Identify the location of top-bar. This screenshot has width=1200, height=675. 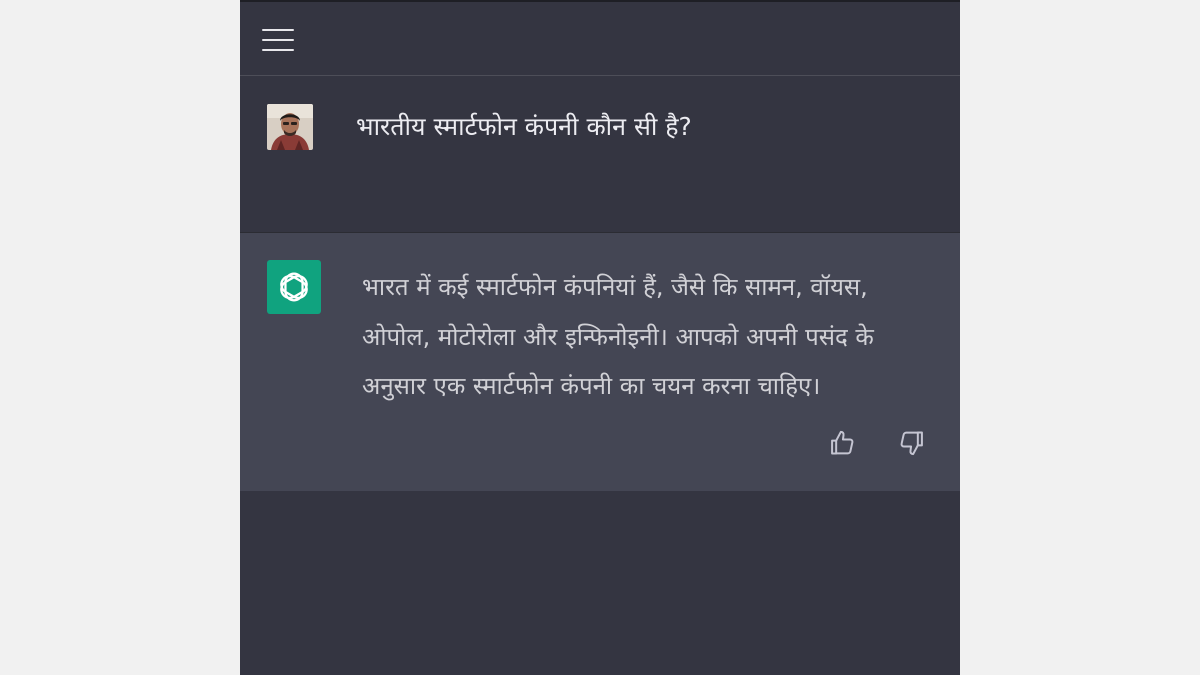
(600, 39).